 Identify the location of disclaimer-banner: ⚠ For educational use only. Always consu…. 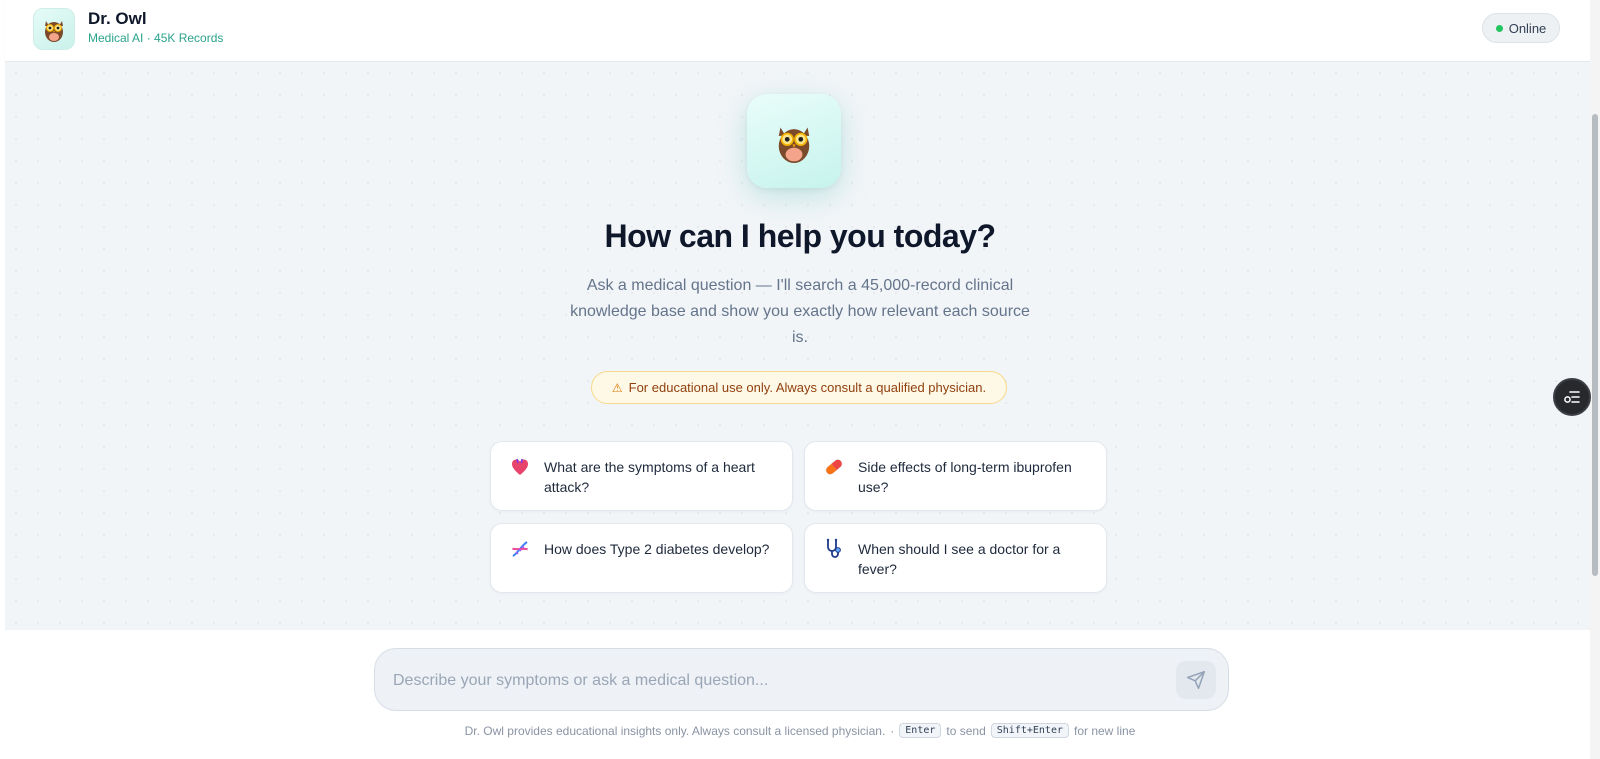
(799, 387).